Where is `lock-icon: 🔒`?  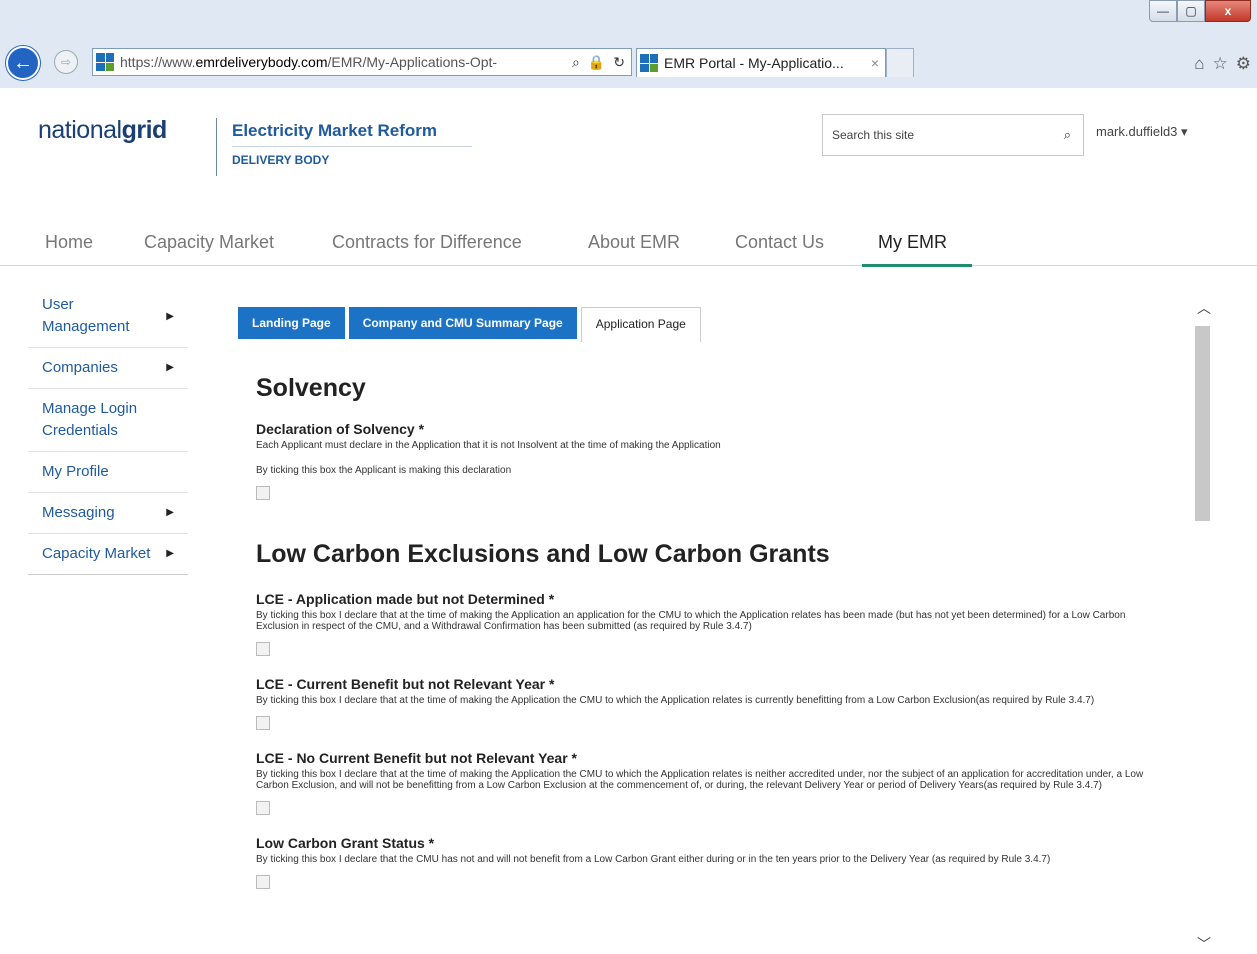
lock-icon: 🔒 is located at coordinates (596, 62).